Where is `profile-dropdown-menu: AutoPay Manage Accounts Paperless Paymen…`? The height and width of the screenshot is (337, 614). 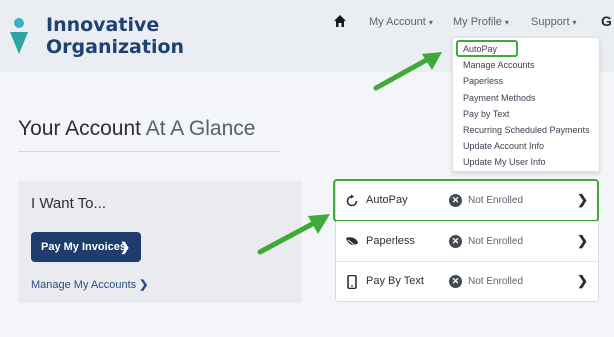 profile-dropdown-menu: AutoPay Manage Accounts Paperless Paymen… is located at coordinates (526, 104).